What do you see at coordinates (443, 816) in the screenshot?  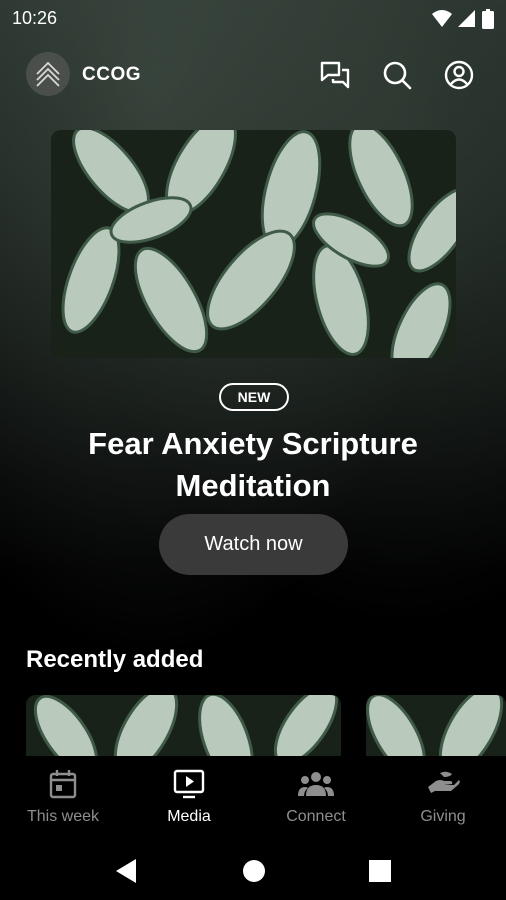 I see `nav-label: Giving` at bounding box center [443, 816].